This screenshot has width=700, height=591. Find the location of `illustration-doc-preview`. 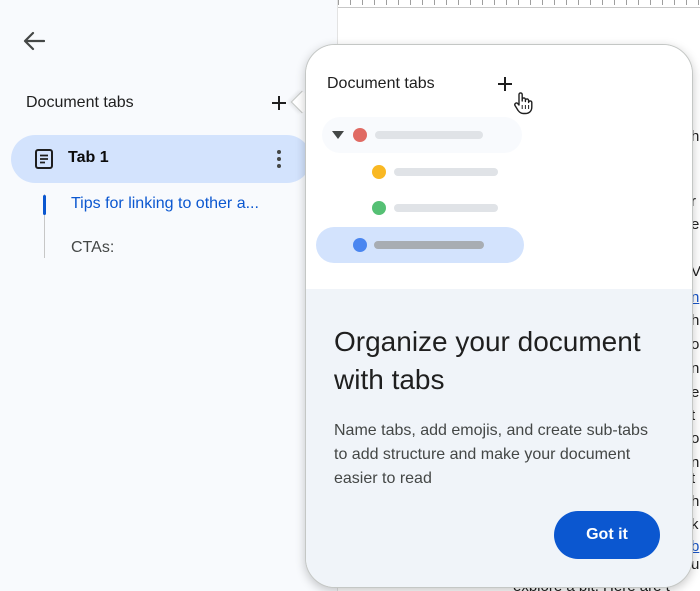

illustration-doc-preview is located at coordinates (613, 167).